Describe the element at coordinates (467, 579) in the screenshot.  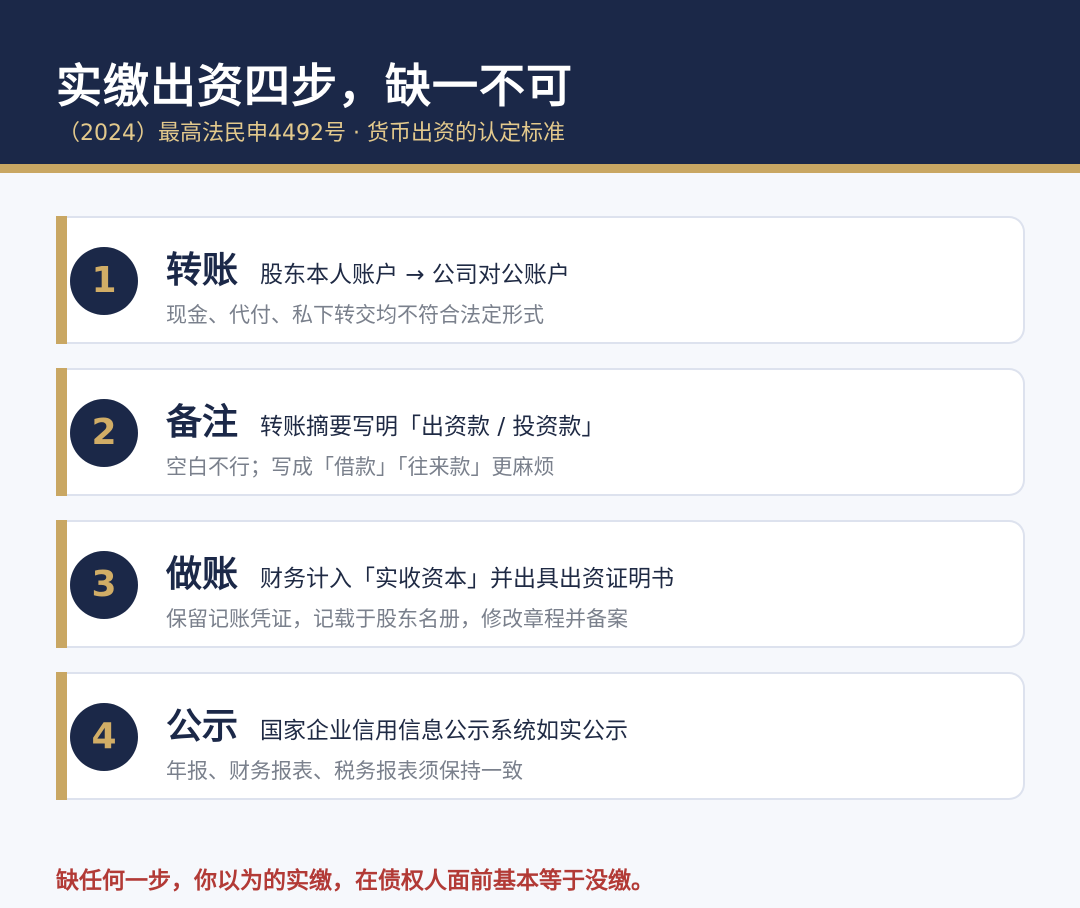
I see `step-description: 财务计入「实收资本」并出具出资证明书` at that location.